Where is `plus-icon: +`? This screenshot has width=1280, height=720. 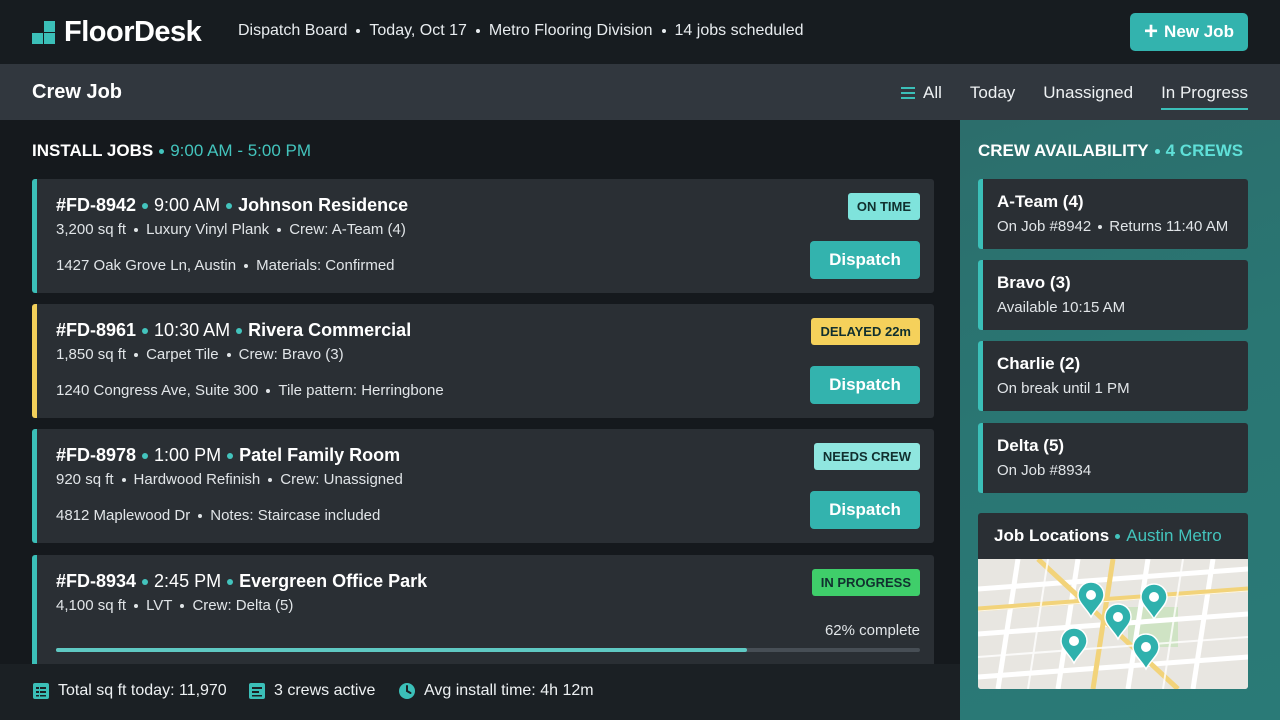 plus-icon: + is located at coordinates (1151, 31).